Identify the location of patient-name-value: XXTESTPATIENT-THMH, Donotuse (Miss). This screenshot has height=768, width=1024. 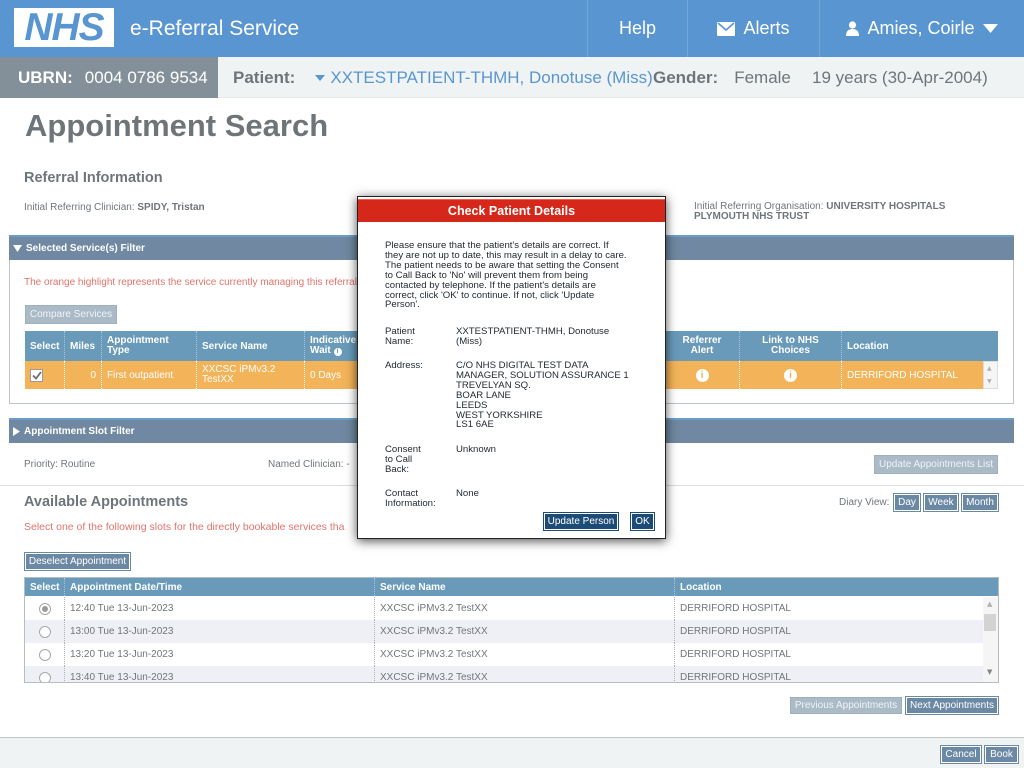
(533, 336).